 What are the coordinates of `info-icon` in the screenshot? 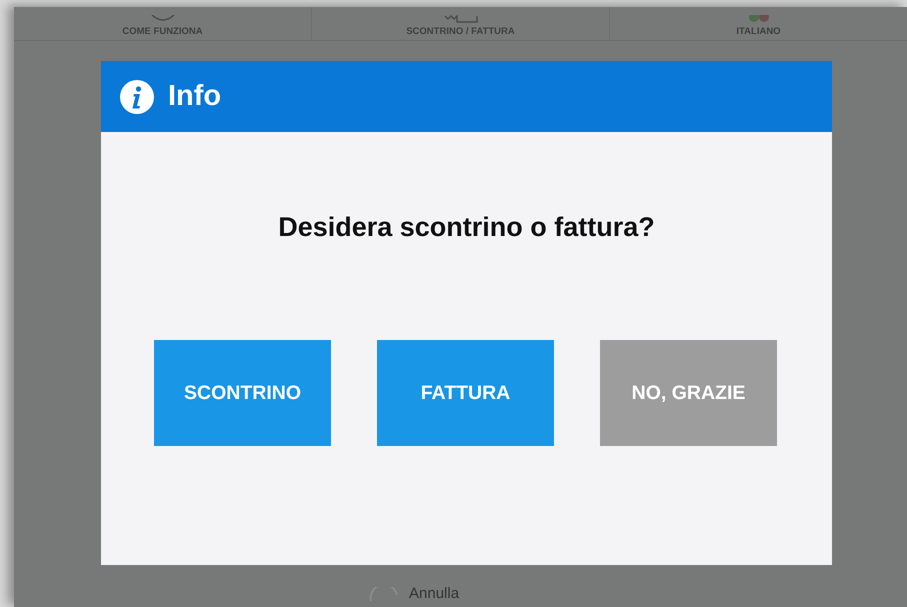 It's located at (137, 97).